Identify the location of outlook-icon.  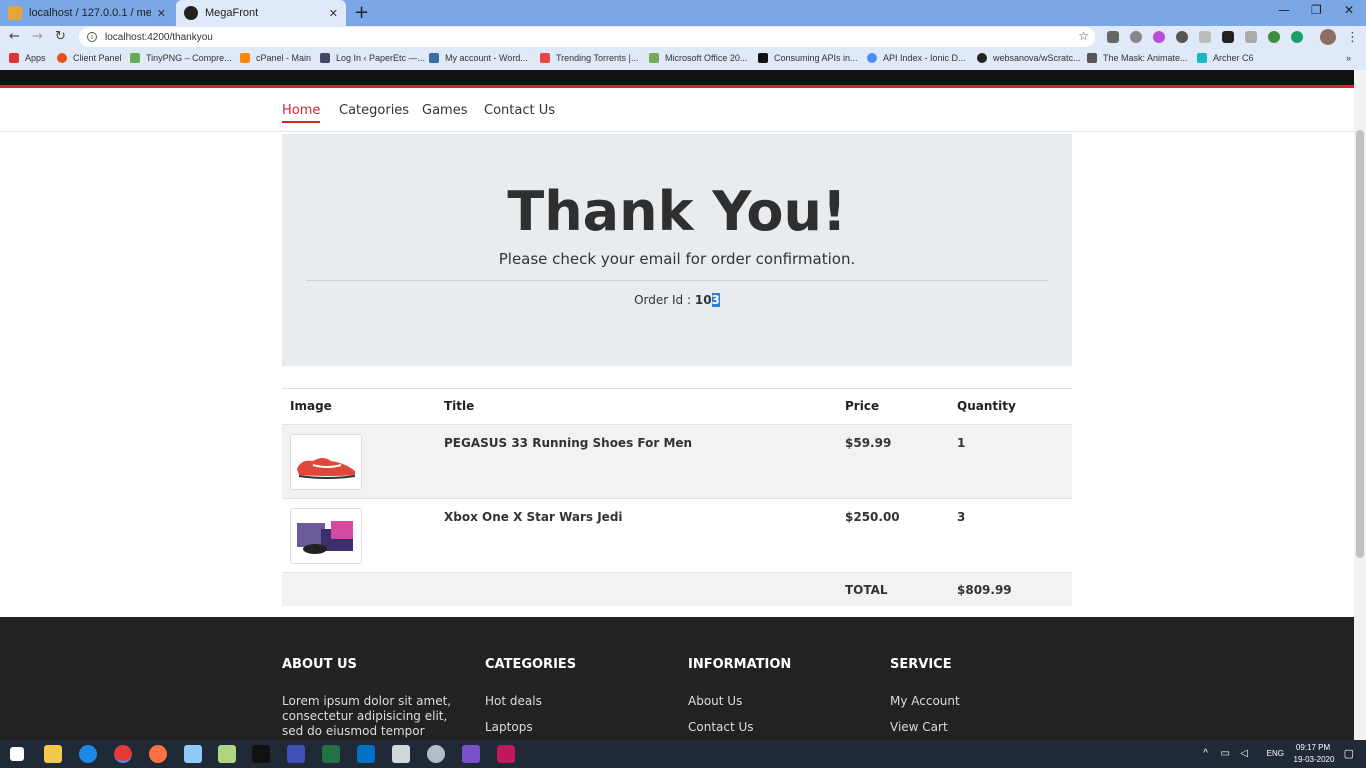
(366, 754).